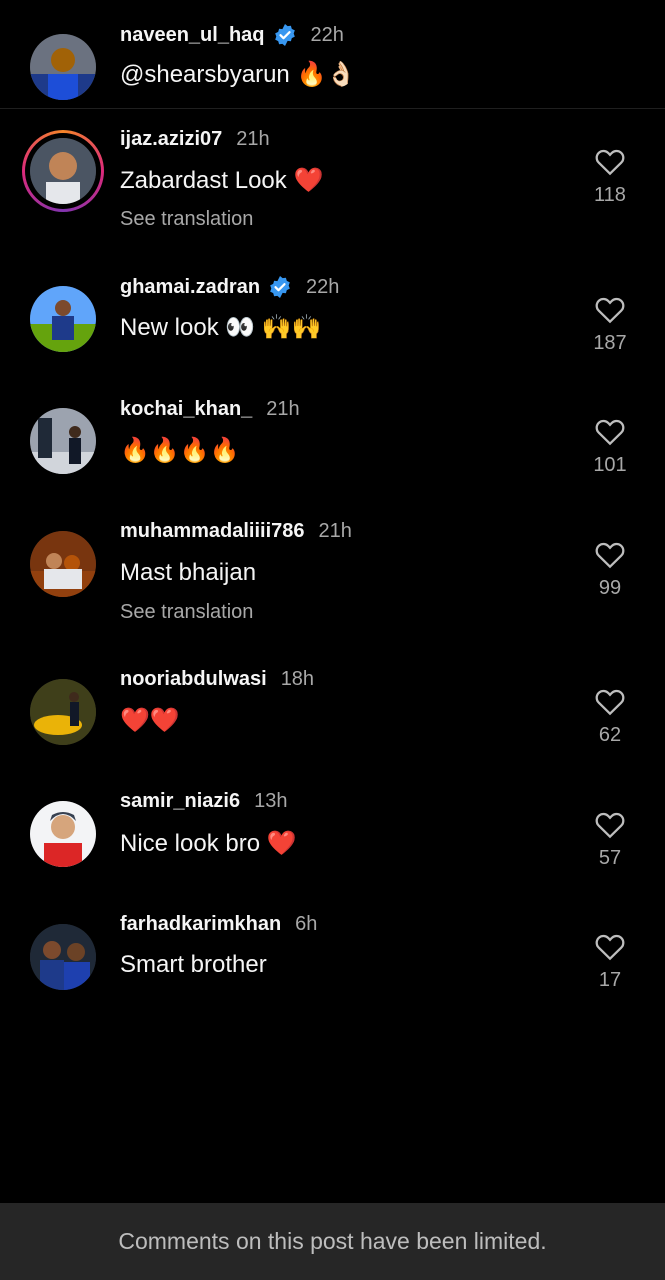 The width and height of the screenshot is (665, 1280). I want to click on story-ring, so click(63, 171).